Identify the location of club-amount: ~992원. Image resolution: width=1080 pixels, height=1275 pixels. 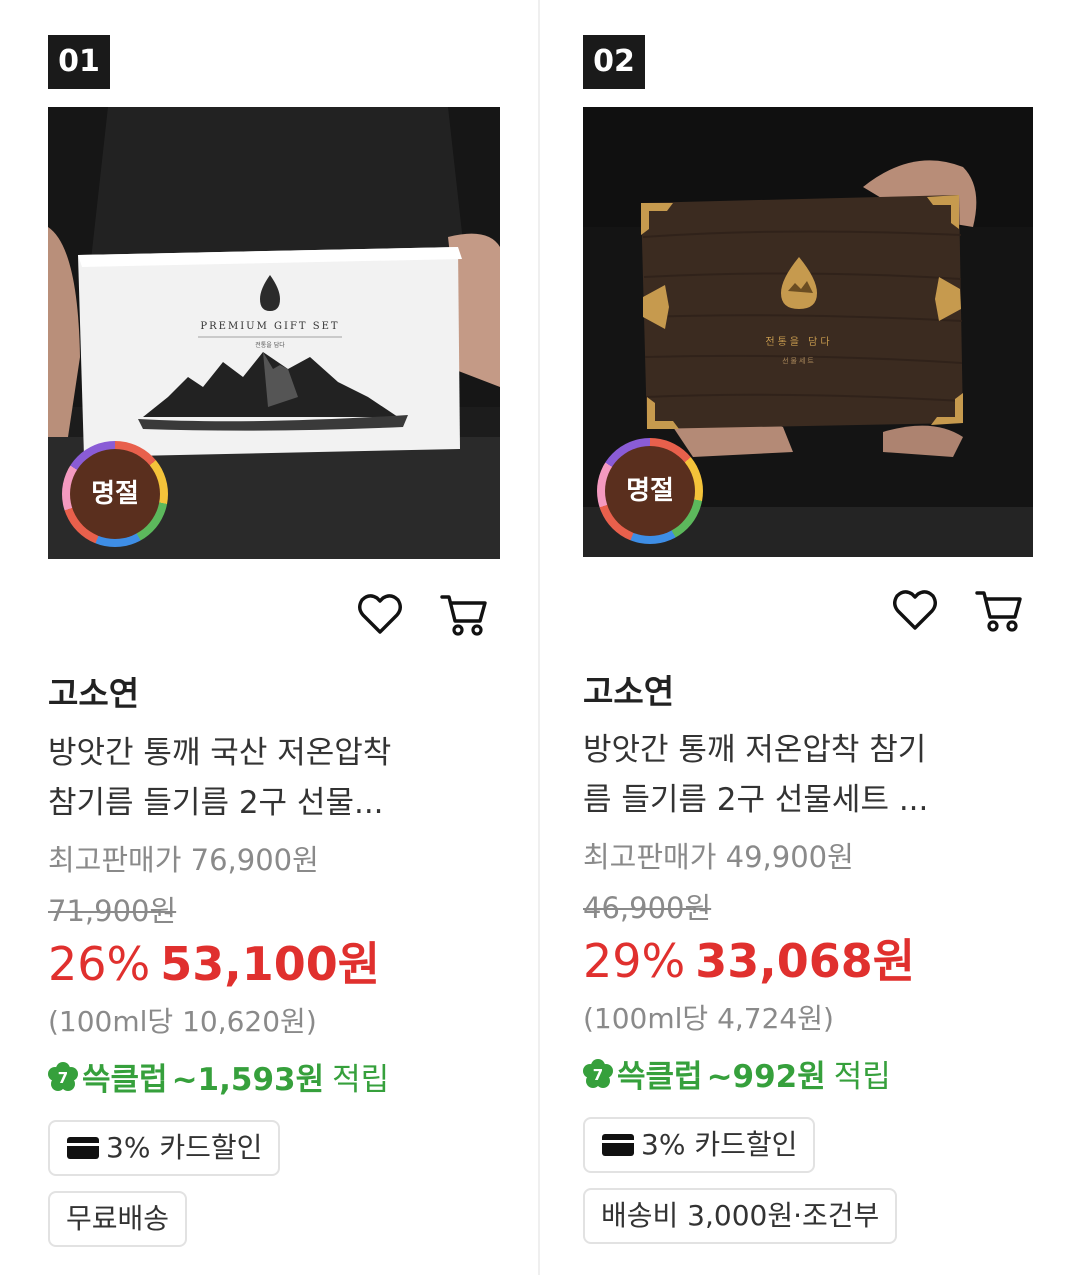
(766, 1077).